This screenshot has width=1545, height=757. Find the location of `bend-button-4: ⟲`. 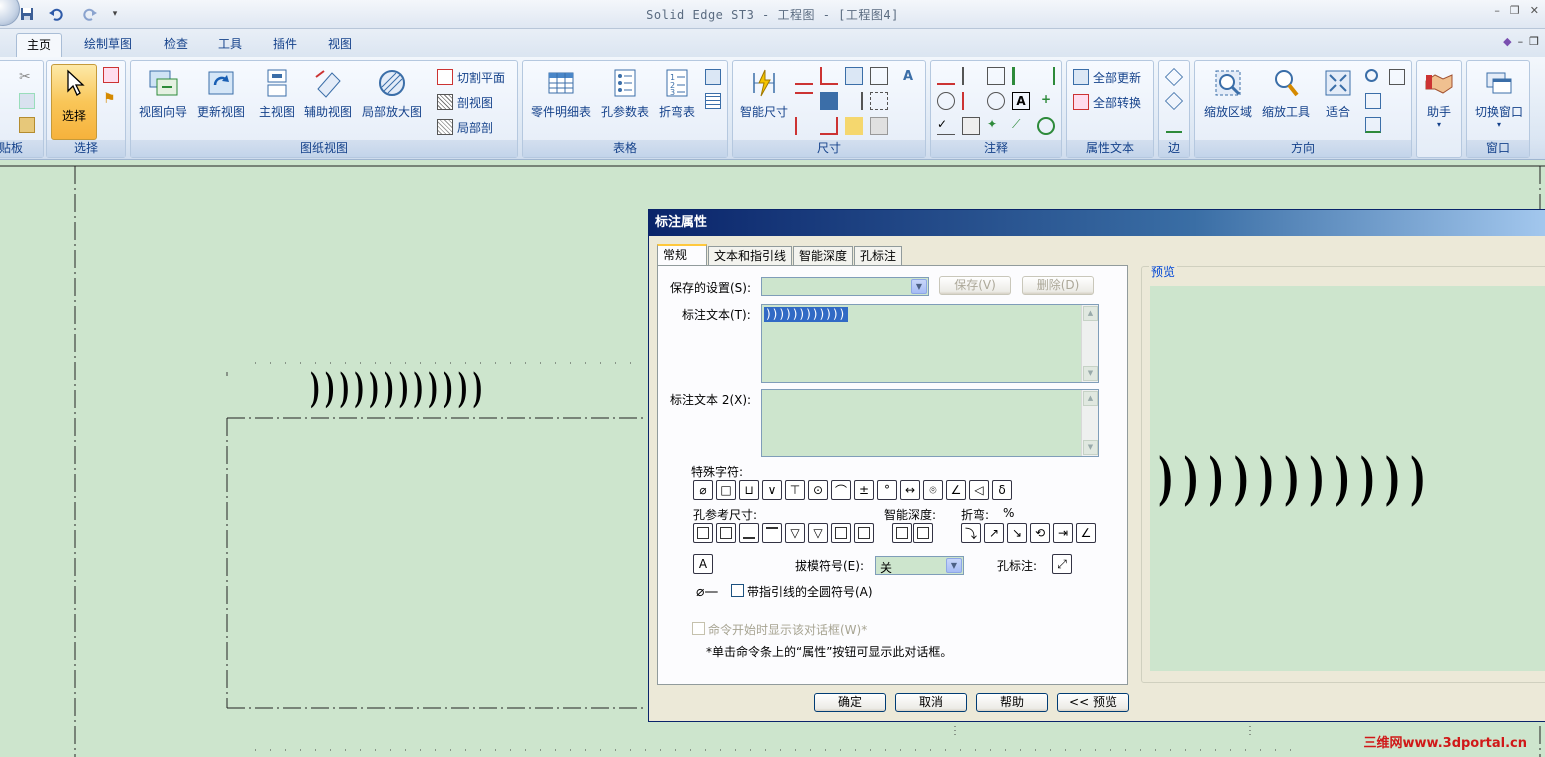

bend-button-4: ⟲ is located at coordinates (1040, 533).